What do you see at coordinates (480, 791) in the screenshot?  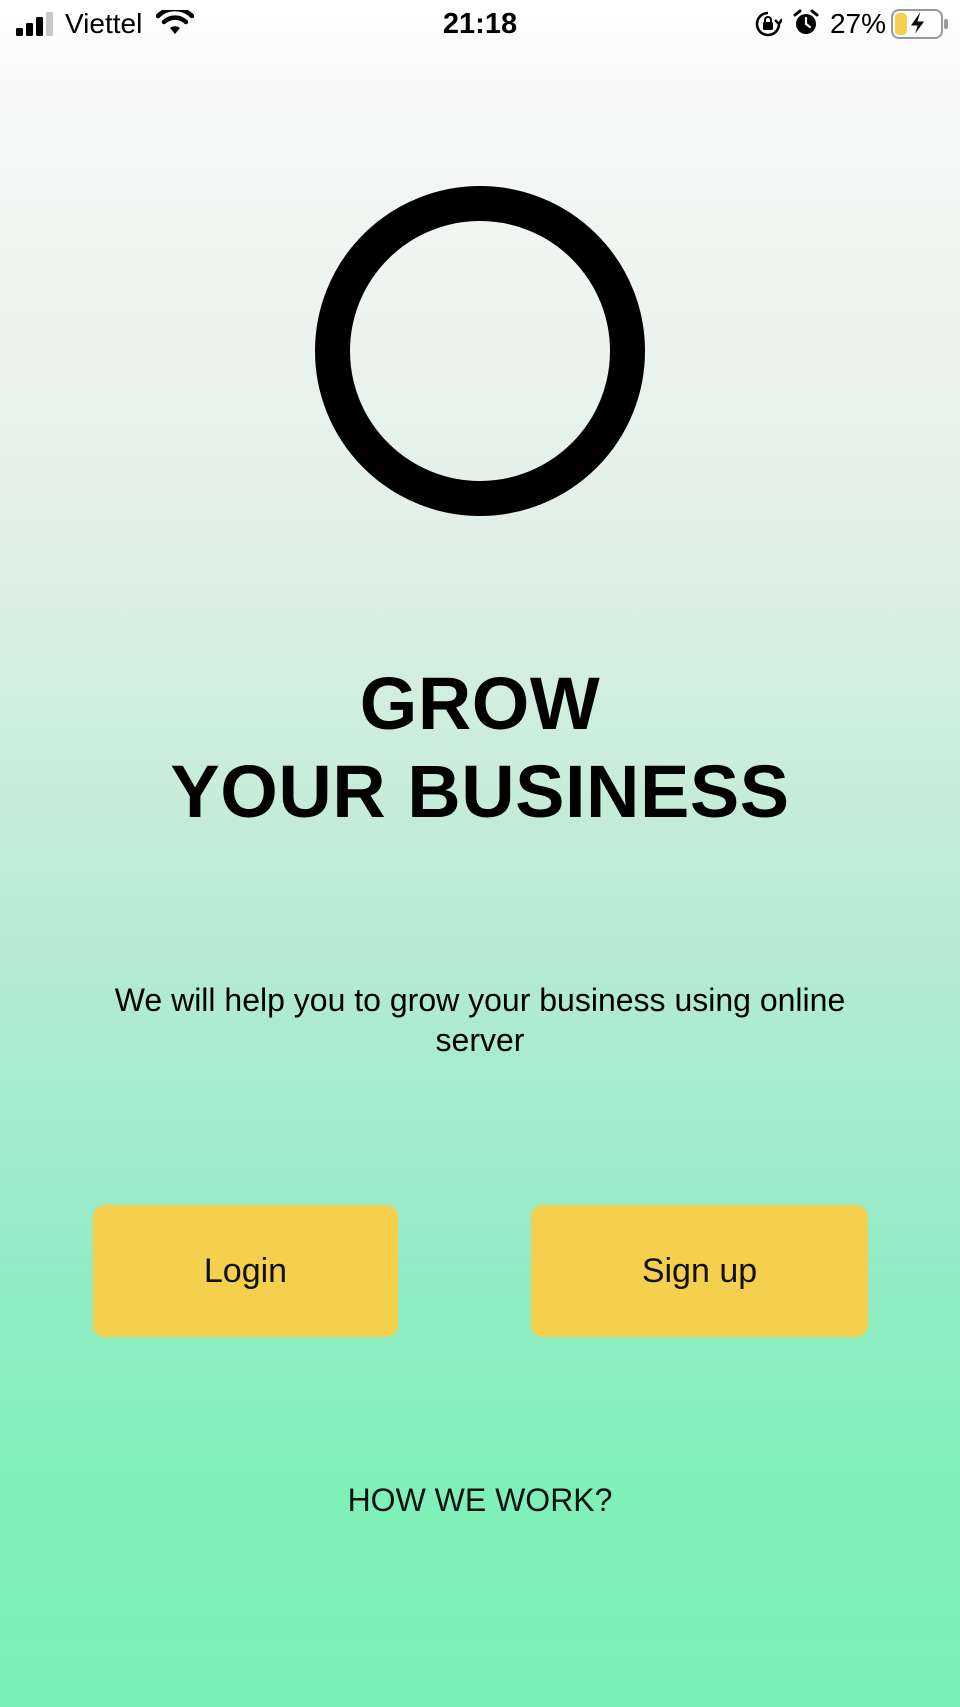 I see `headline-line-2: YOUR BUSINESS` at bounding box center [480, 791].